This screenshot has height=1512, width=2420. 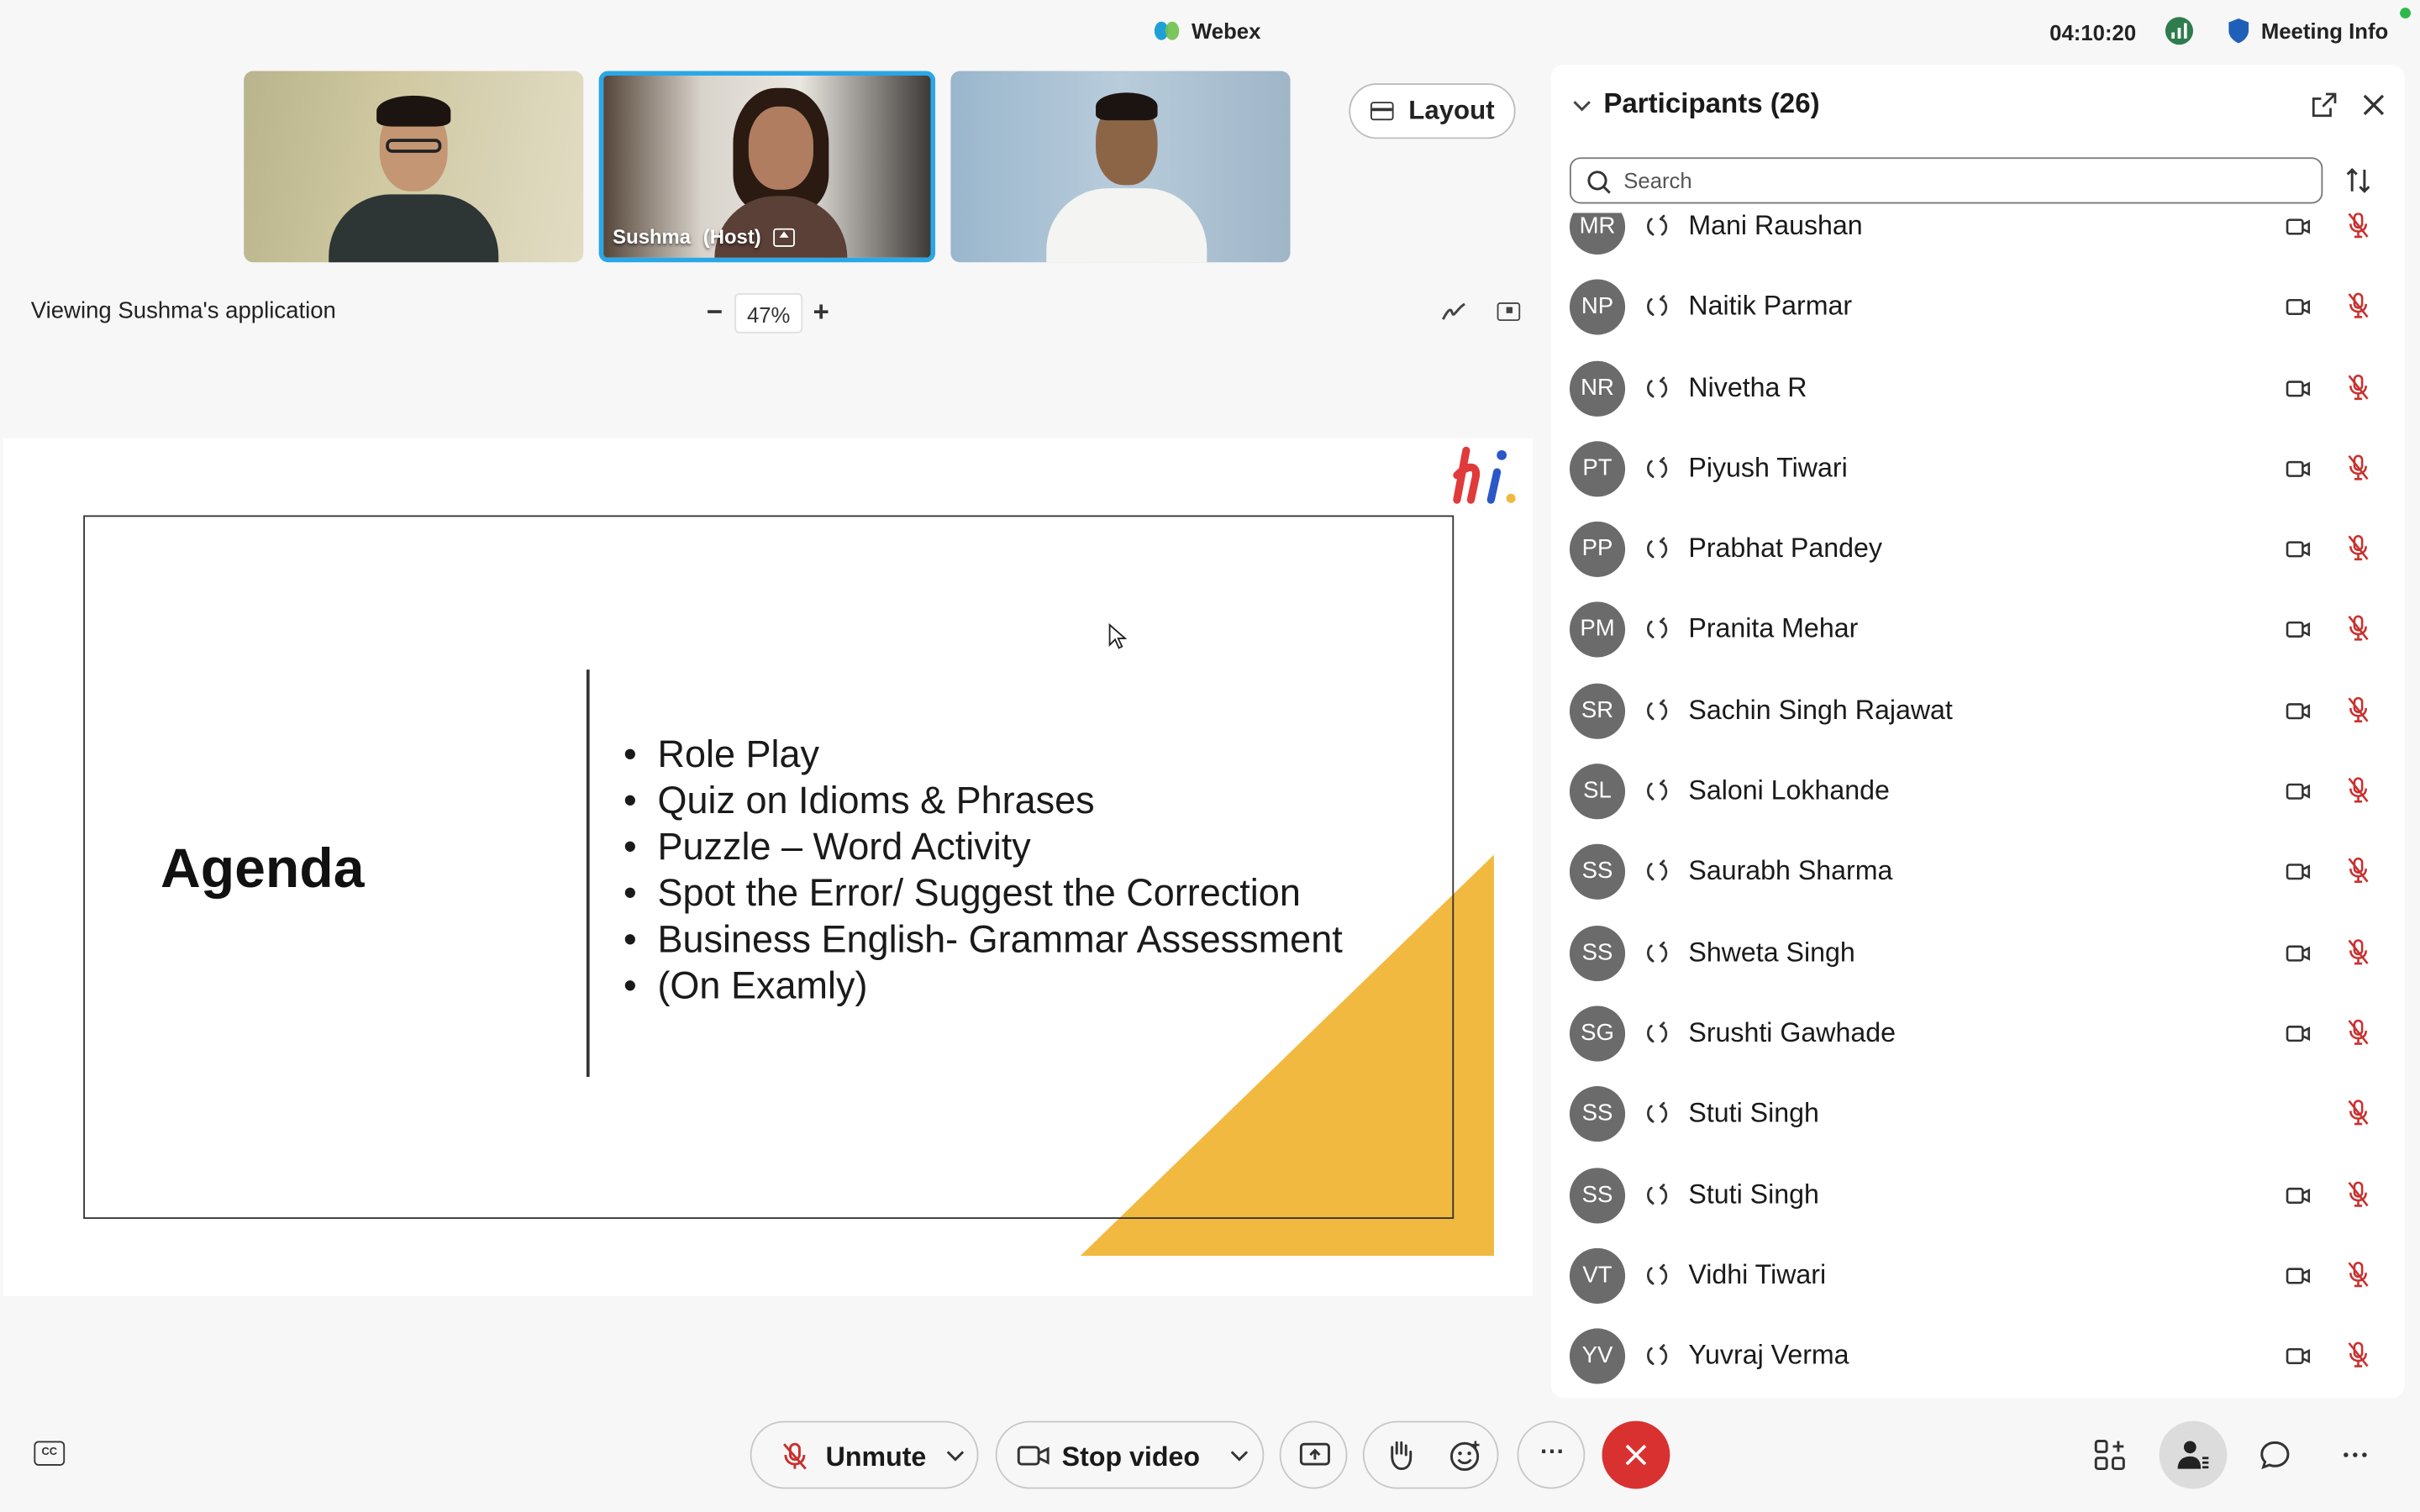 I want to click on participant-row: YV Yuvraj Verma, so click(x=1978, y=1356).